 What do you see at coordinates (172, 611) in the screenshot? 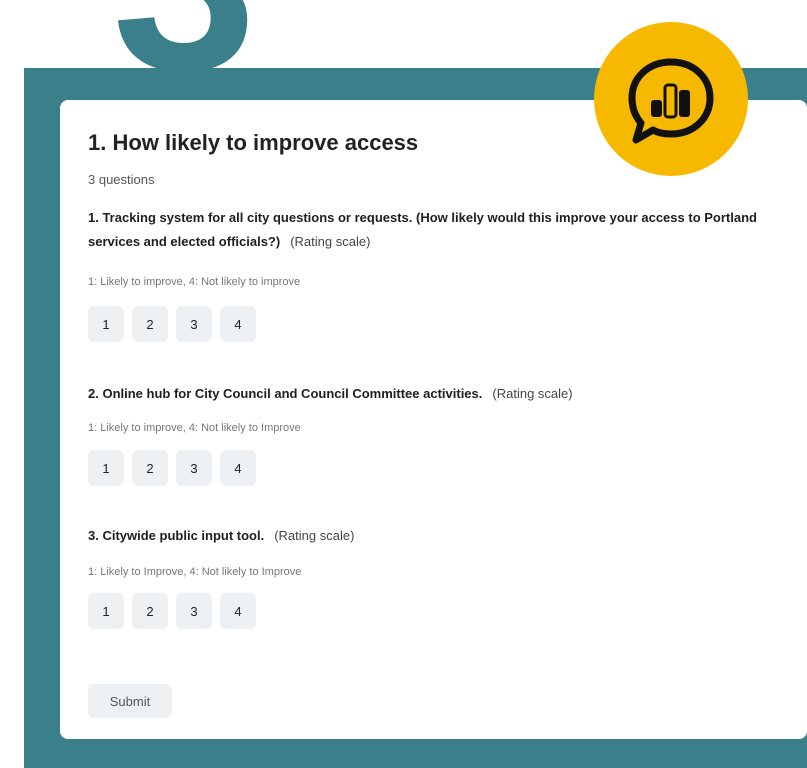
I see `question-3-rating: 1 2 3 4` at bounding box center [172, 611].